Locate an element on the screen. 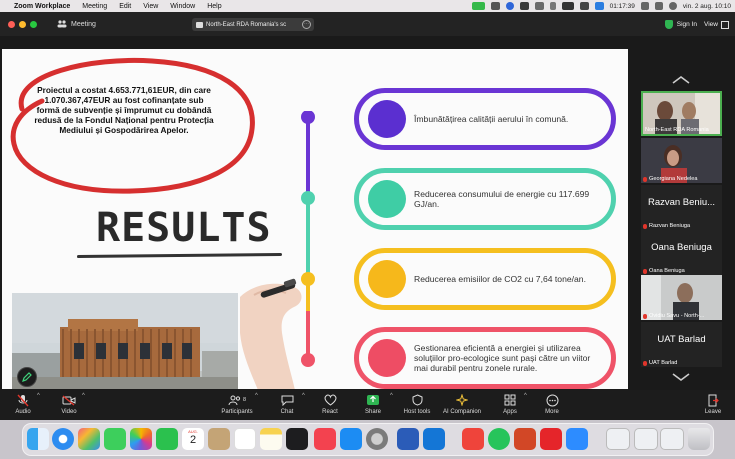 This screenshot has width=735, height=459. annotate-button is located at coordinates (27, 377).